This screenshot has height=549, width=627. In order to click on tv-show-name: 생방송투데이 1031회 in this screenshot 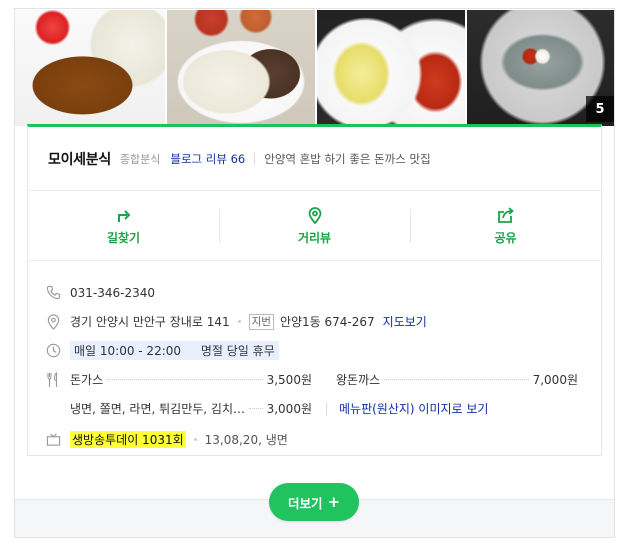, I will do `click(128, 439)`.